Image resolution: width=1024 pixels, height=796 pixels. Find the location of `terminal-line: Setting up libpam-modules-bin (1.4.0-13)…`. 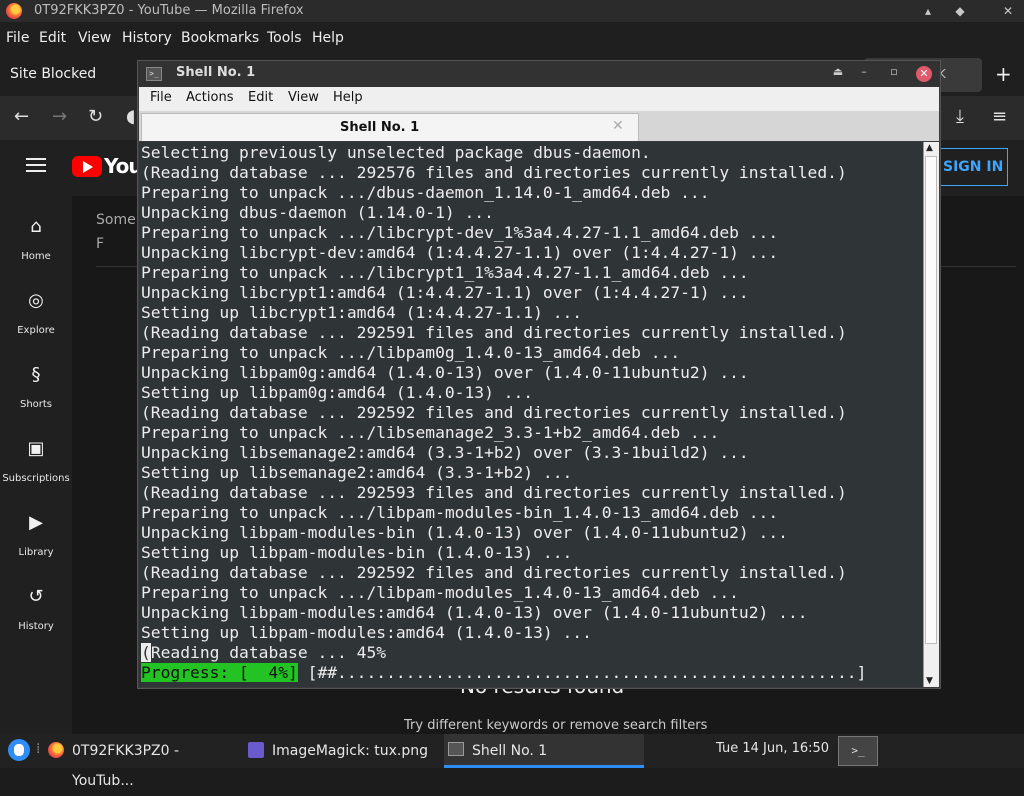

terminal-line: Setting up libpam-modules-bin (1.4.0-13)… is located at coordinates (357, 552).